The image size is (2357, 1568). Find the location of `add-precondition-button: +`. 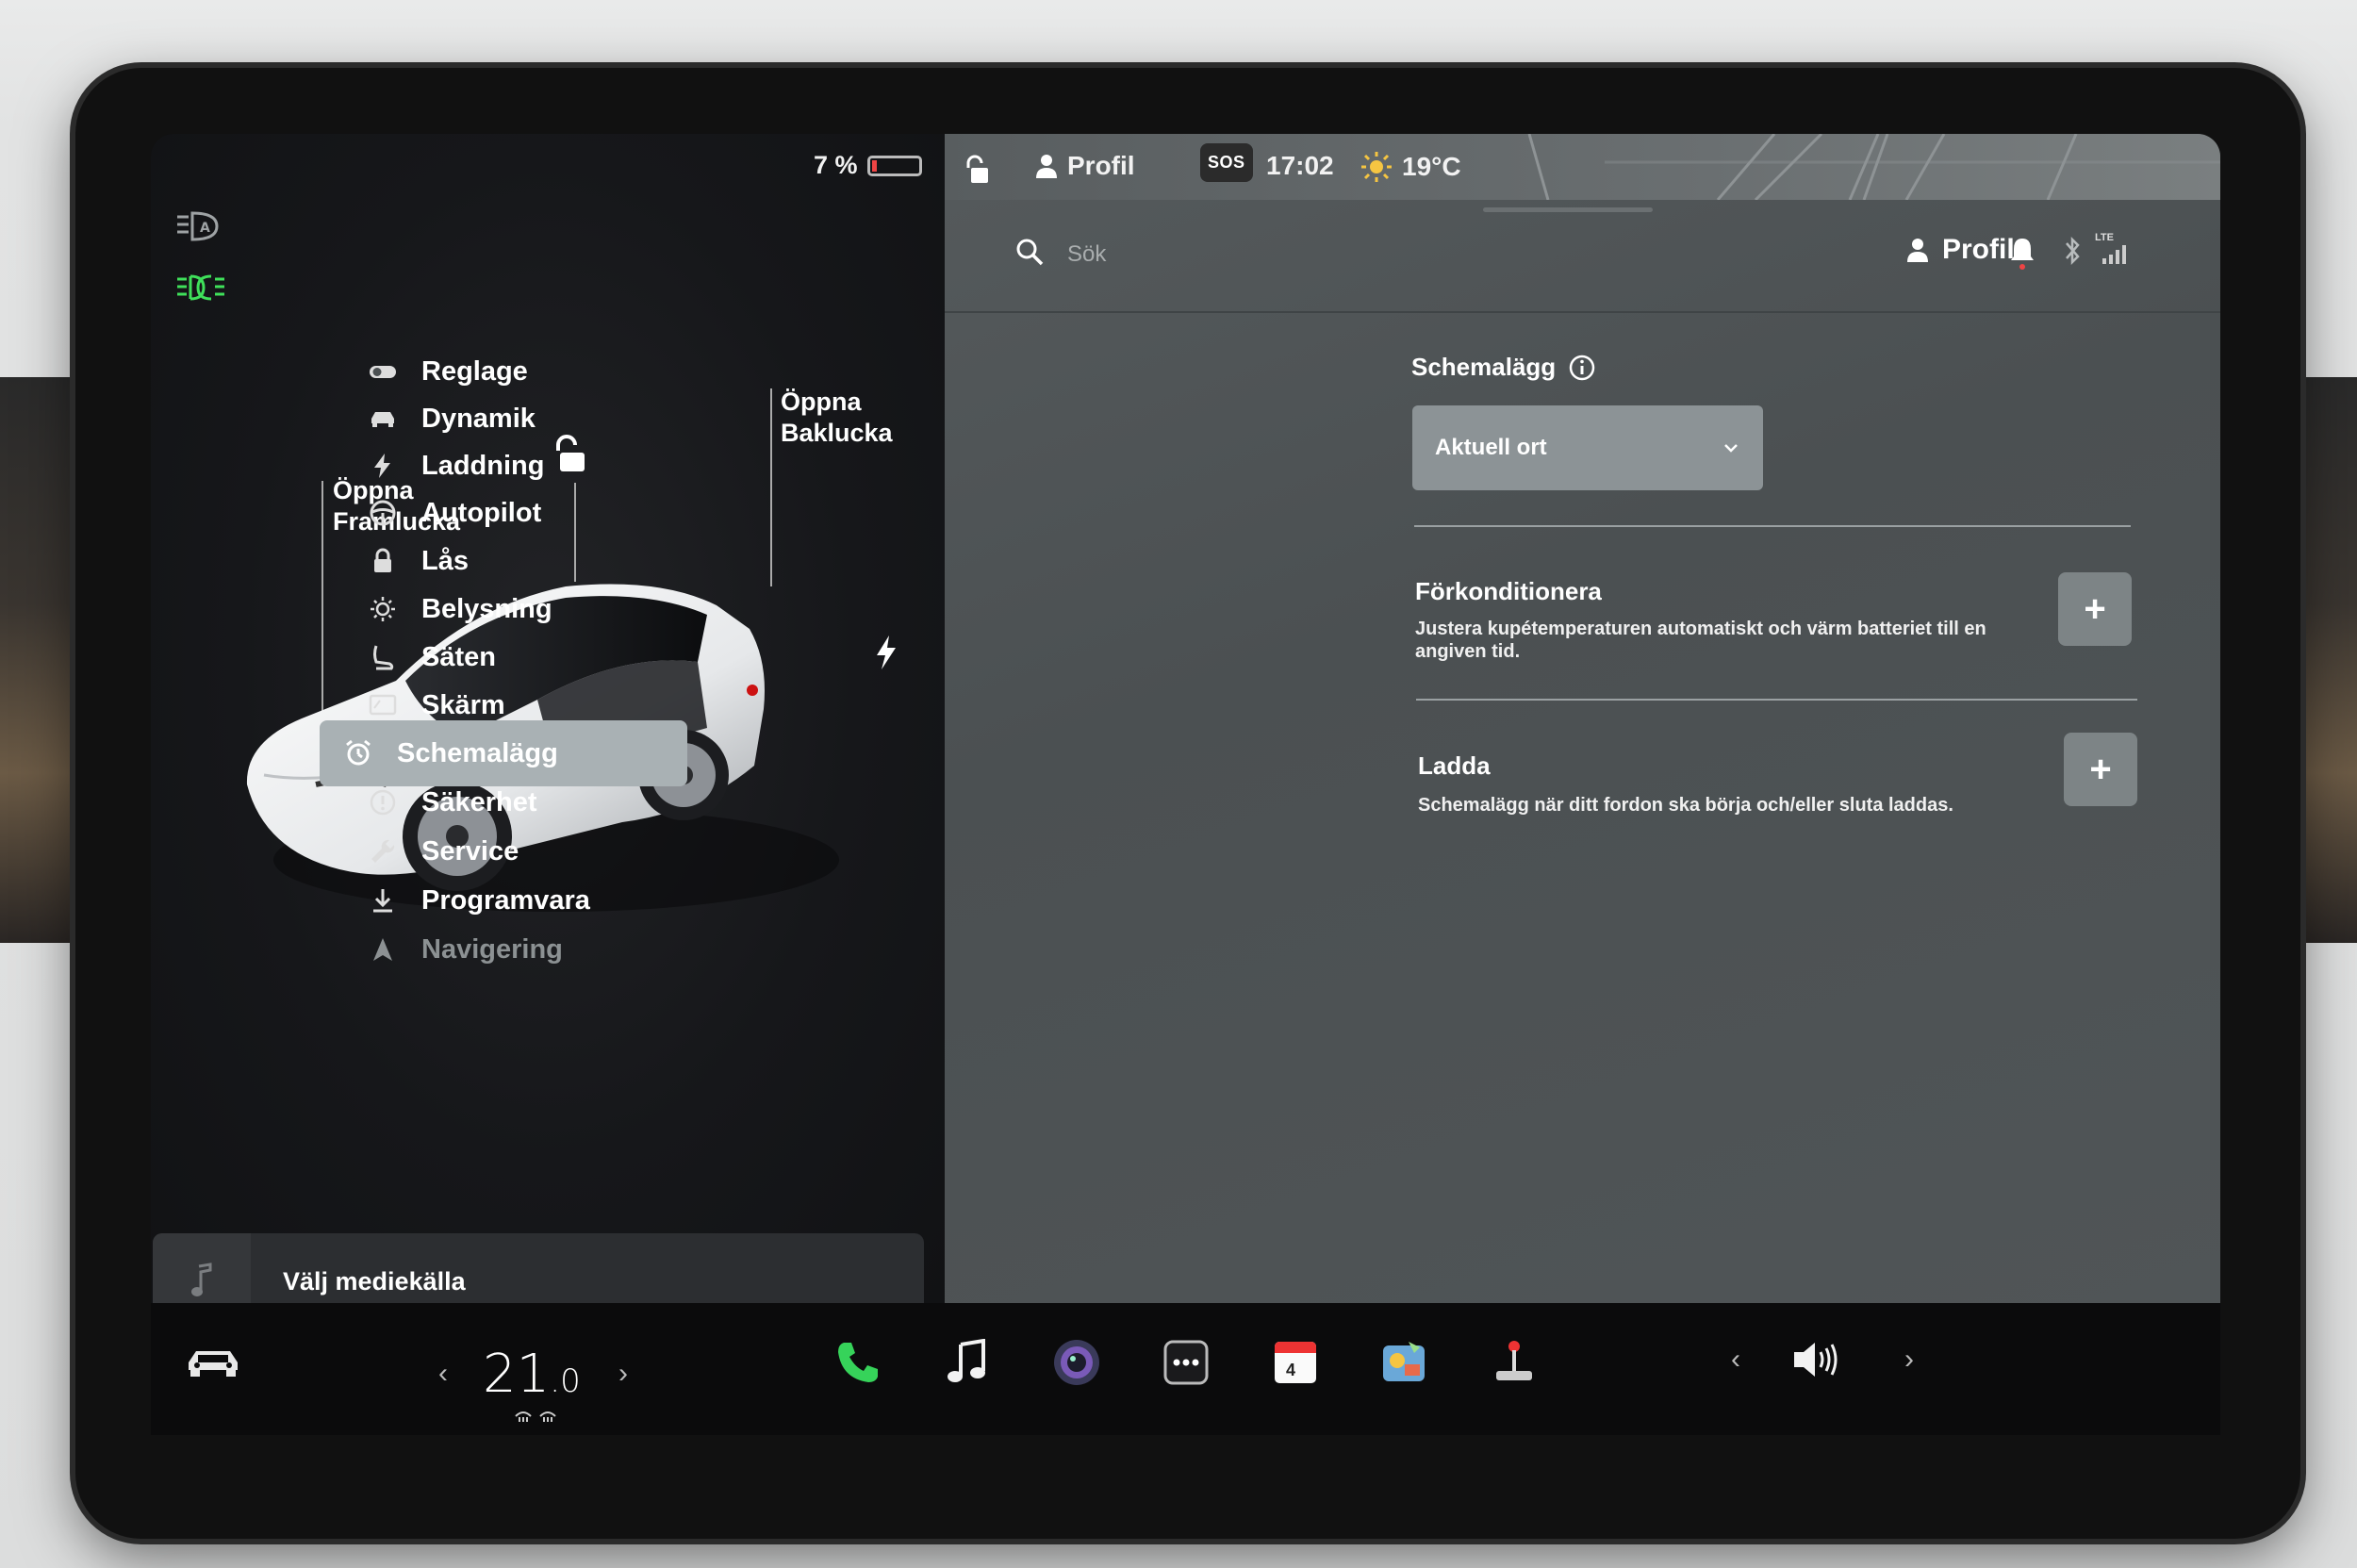

add-precondition-button: + is located at coordinates (2095, 609).